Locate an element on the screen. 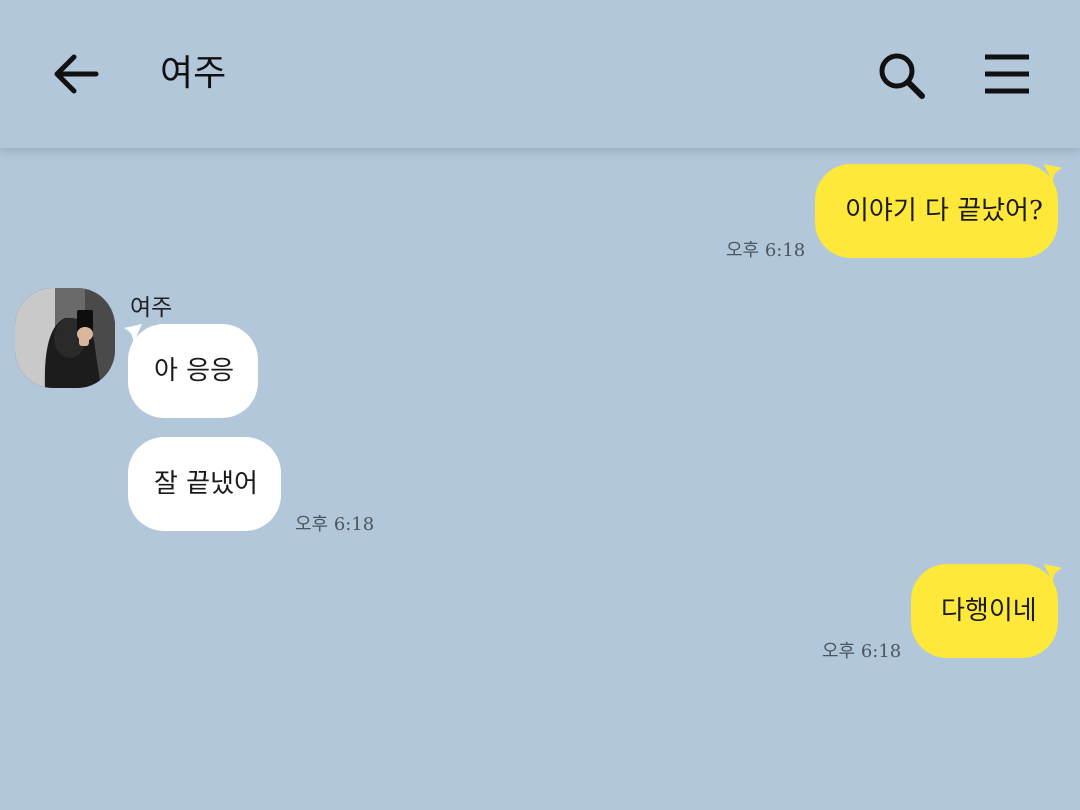 Image resolution: width=1080 pixels, height=810 pixels. hamburger-menu-icon is located at coordinates (1007, 74).